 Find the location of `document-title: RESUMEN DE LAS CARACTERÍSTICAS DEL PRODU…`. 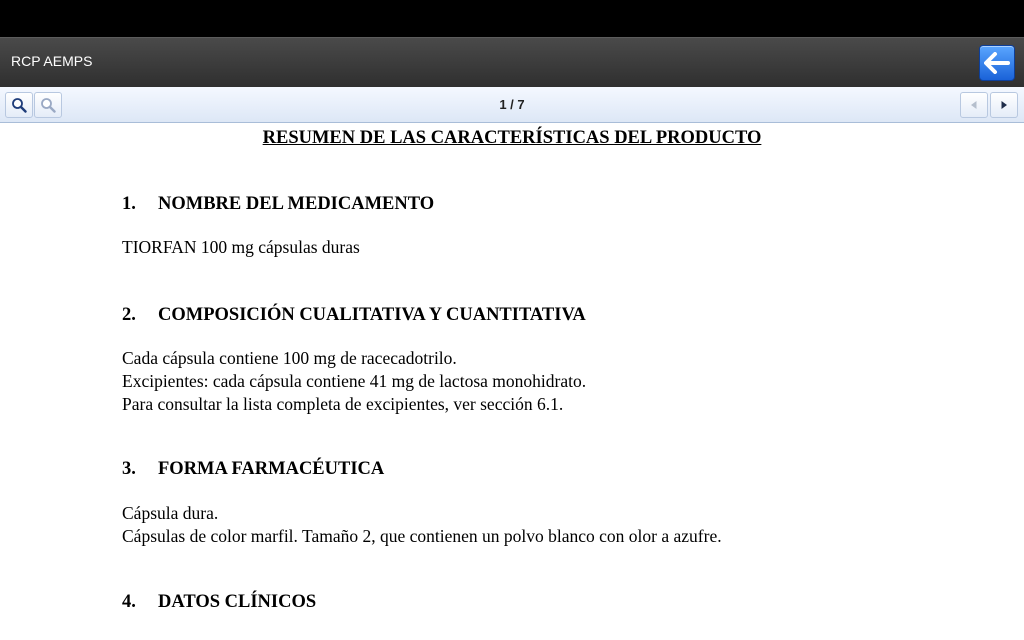

document-title: RESUMEN DE LAS CARACTERÍSTICAS DEL PRODU… is located at coordinates (512, 138).